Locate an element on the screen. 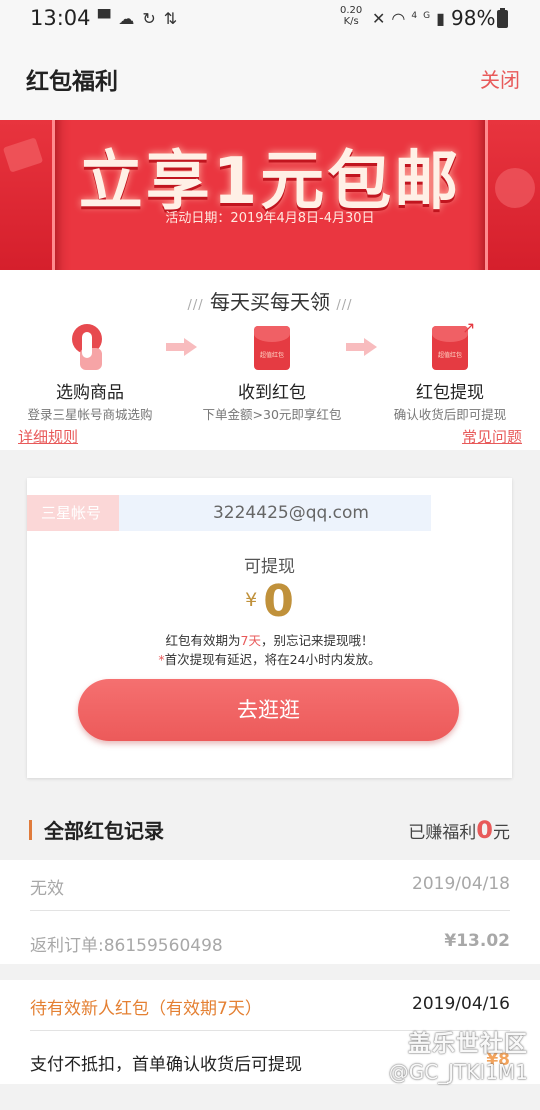  record-desc: 支付不抵扣，首单确认收货后可提现 is located at coordinates (166, 1065).